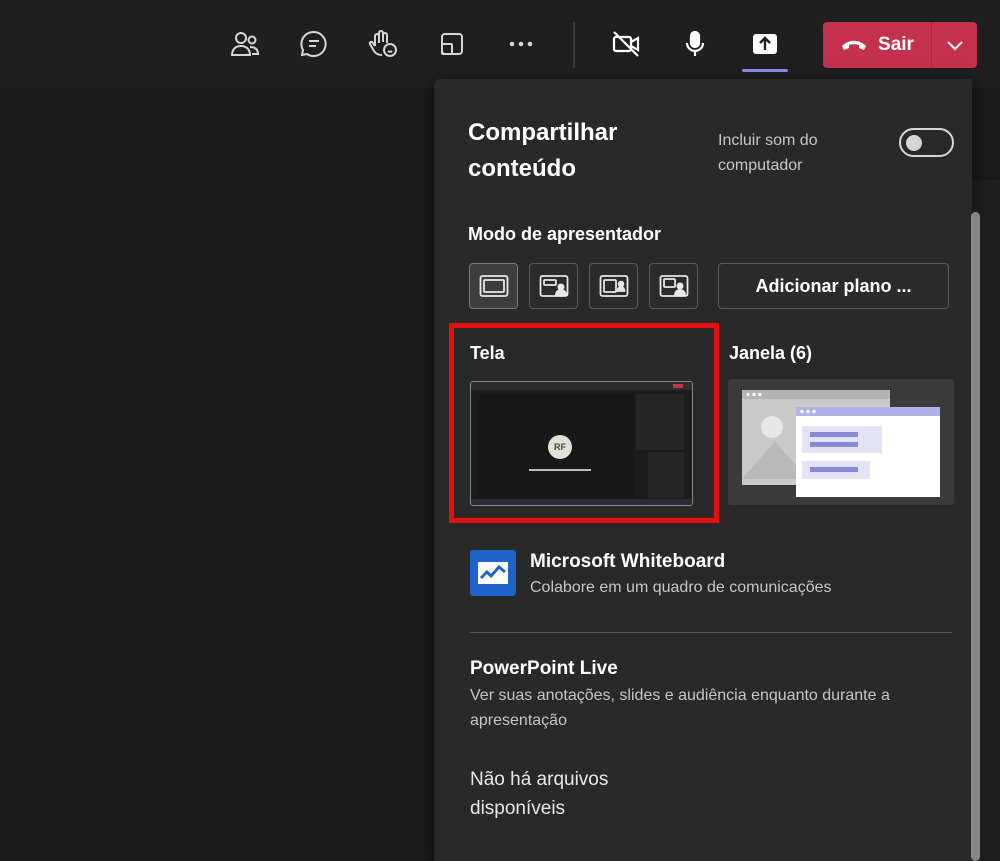 The height and width of the screenshot is (861, 1000). What do you see at coordinates (581, 443) in the screenshot?
I see `screen-share-thumbnail: RF` at bounding box center [581, 443].